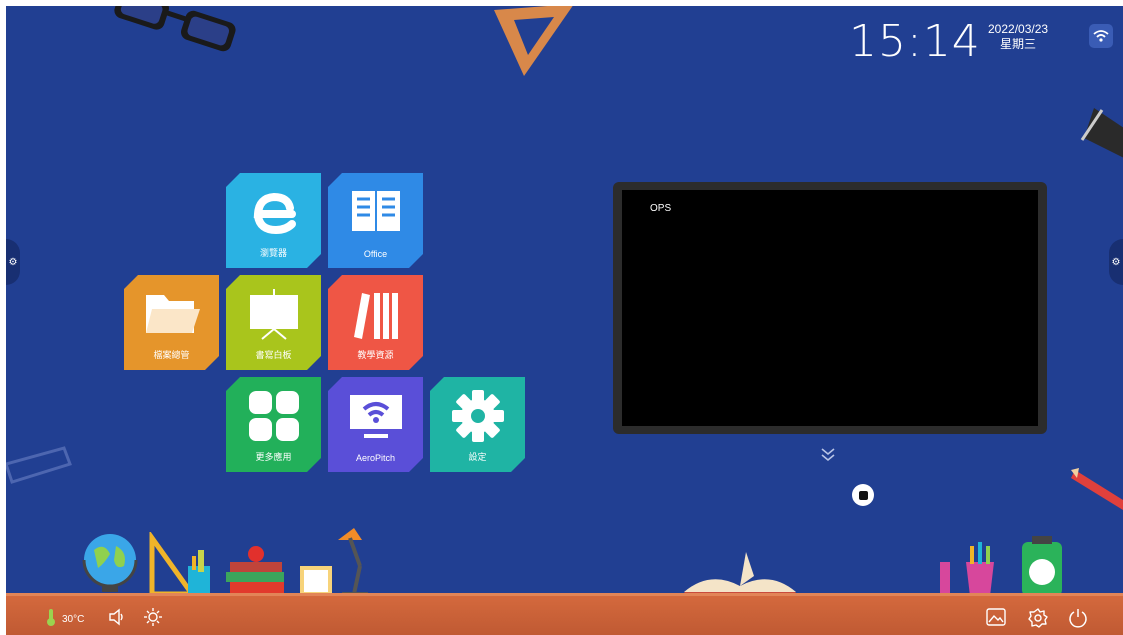 This screenshot has height=635, width=1123. Describe the element at coordinates (51, 619) in the screenshot. I see `thermometer-icon` at that location.